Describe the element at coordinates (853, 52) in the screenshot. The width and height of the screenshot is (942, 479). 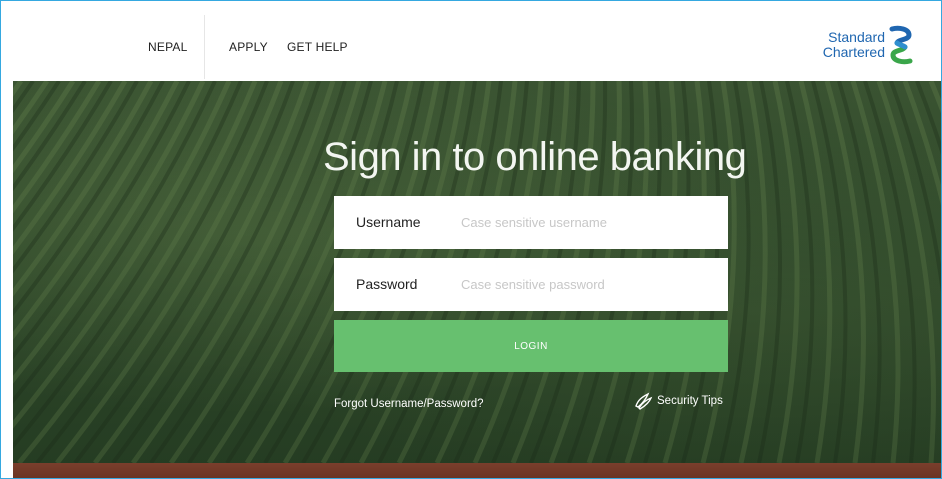
I see `logo-line-chartered: Chartered` at that location.